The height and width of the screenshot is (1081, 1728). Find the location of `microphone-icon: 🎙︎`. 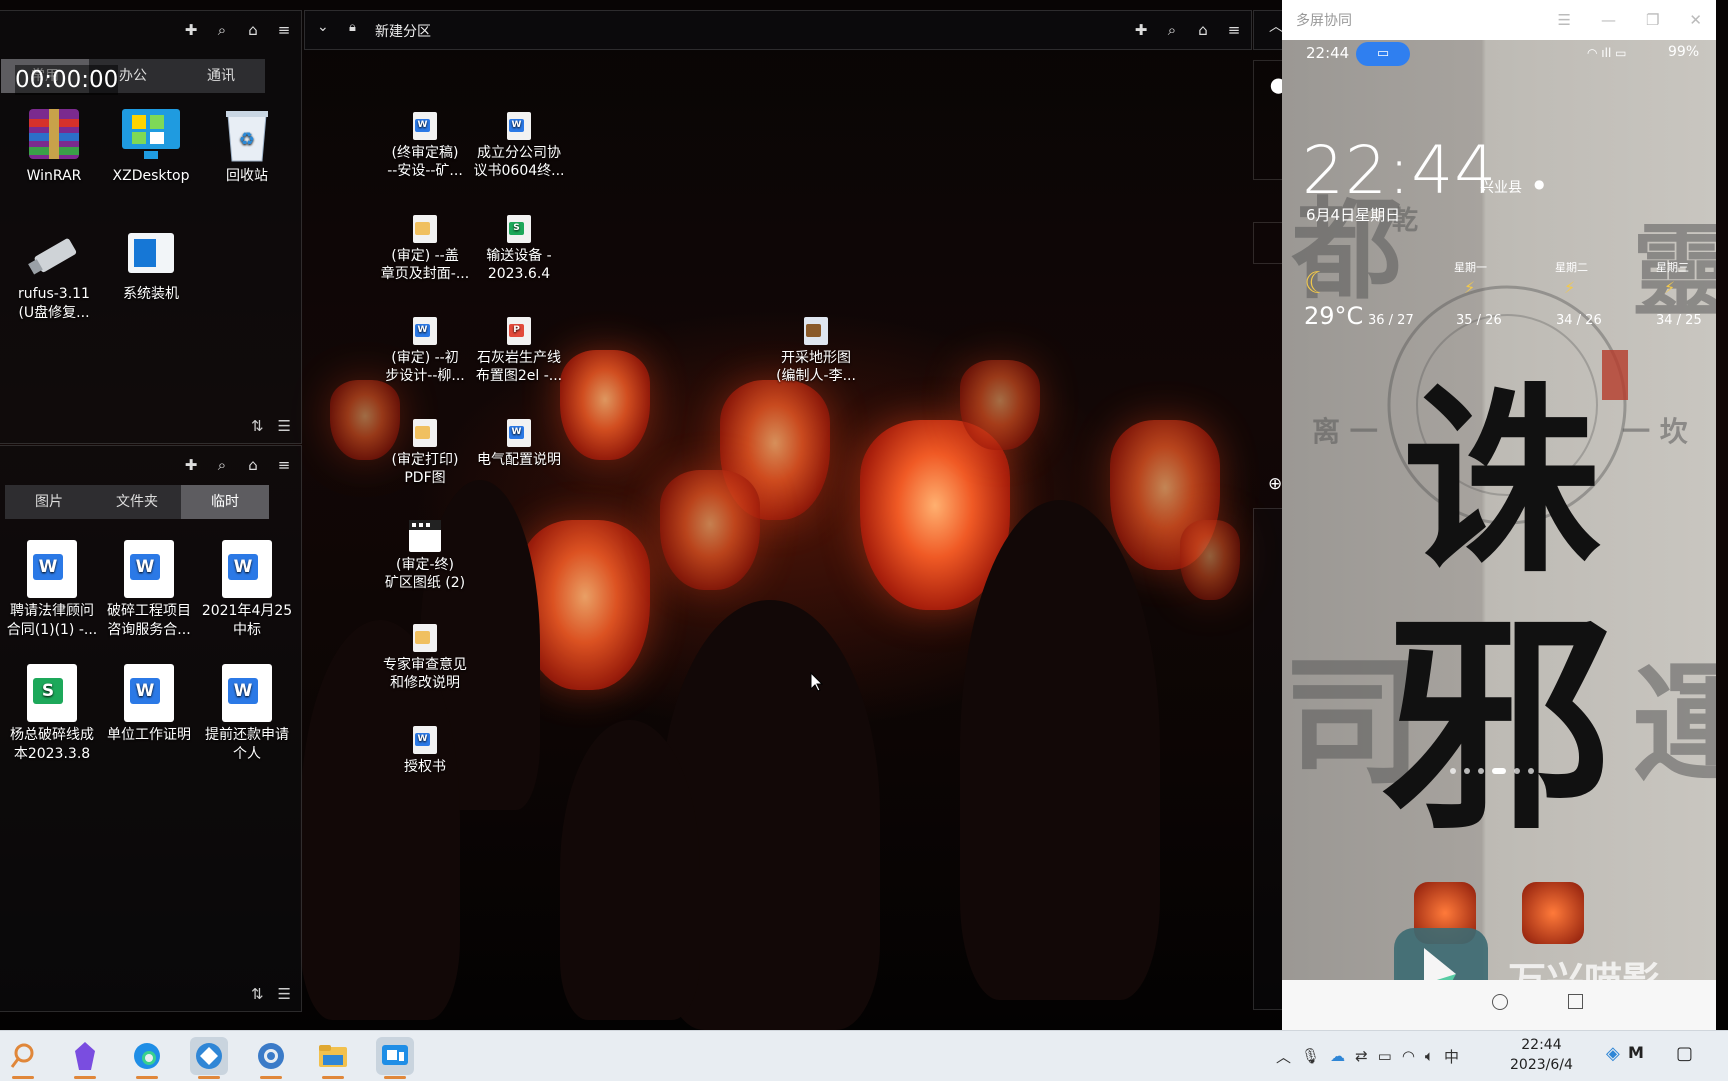

microphone-icon: 🎙︎ is located at coordinates (1310, 1056).